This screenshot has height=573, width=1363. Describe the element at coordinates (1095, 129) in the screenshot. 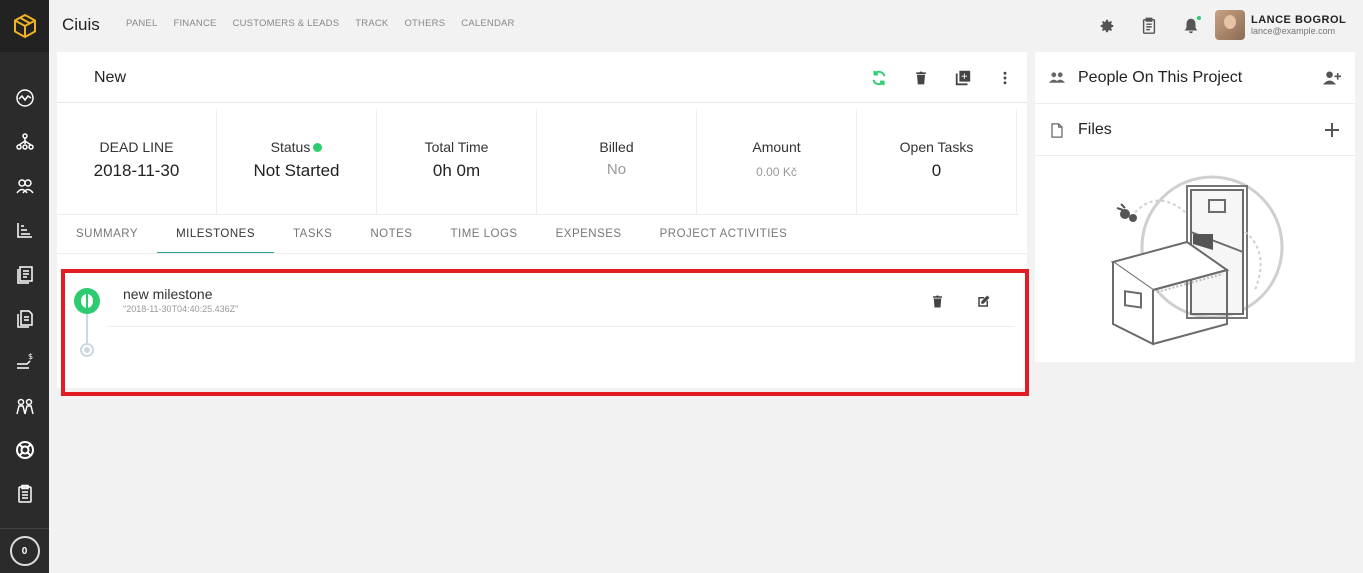

I see `files-label: Files` at that location.